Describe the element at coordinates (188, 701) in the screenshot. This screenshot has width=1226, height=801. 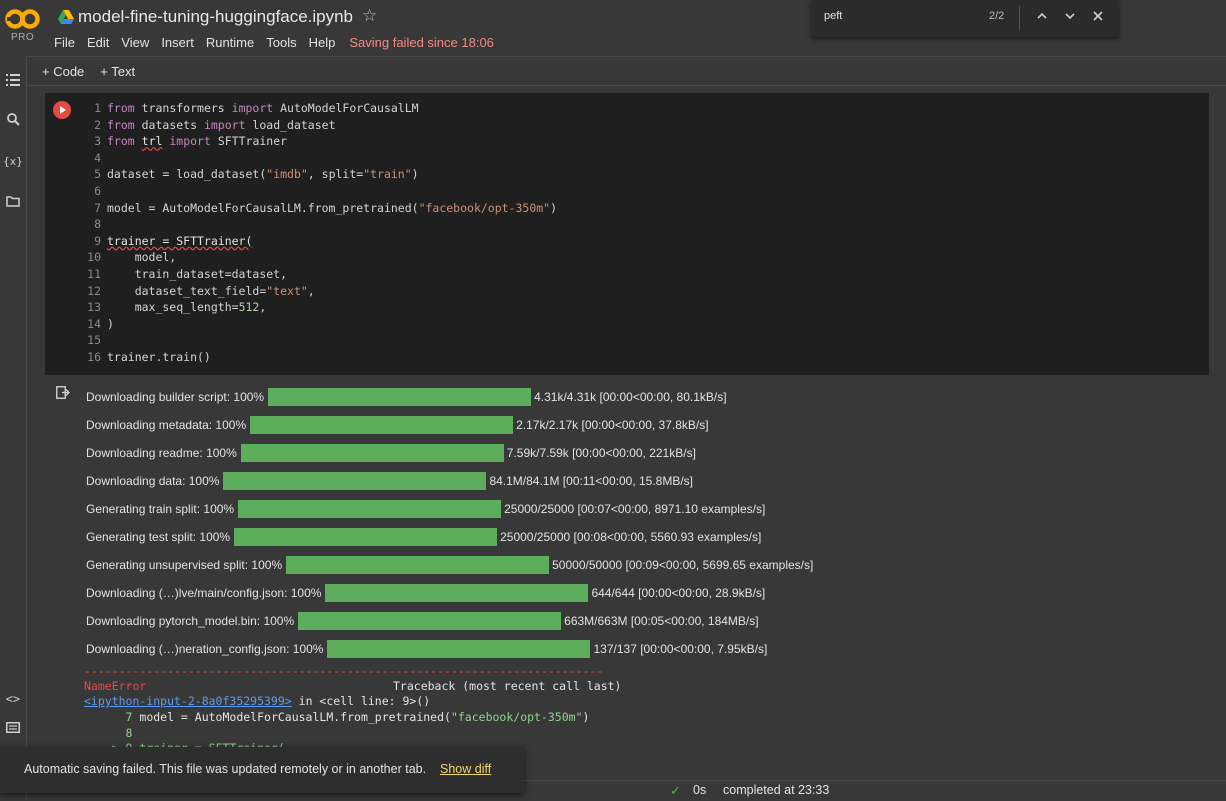
I see `ipython-input-link: <ipython-input-2-8a0f35295399>` at that location.